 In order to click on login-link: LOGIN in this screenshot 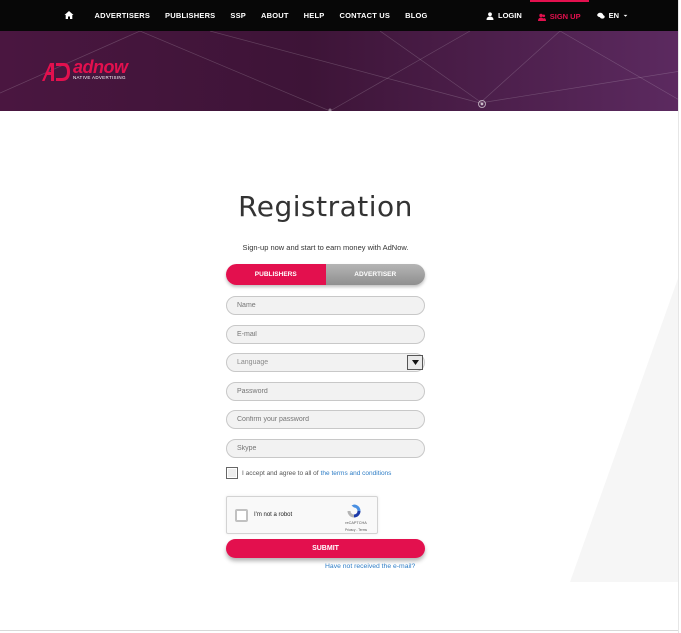, I will do `click(504, 15)`.